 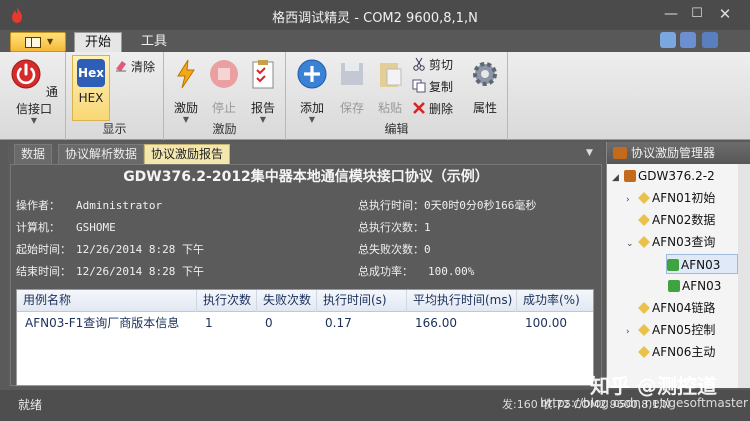 What do you see at coordinates (419, 86) in the screenshot?
I see `copy-icon` at bounding box center [419, 86].